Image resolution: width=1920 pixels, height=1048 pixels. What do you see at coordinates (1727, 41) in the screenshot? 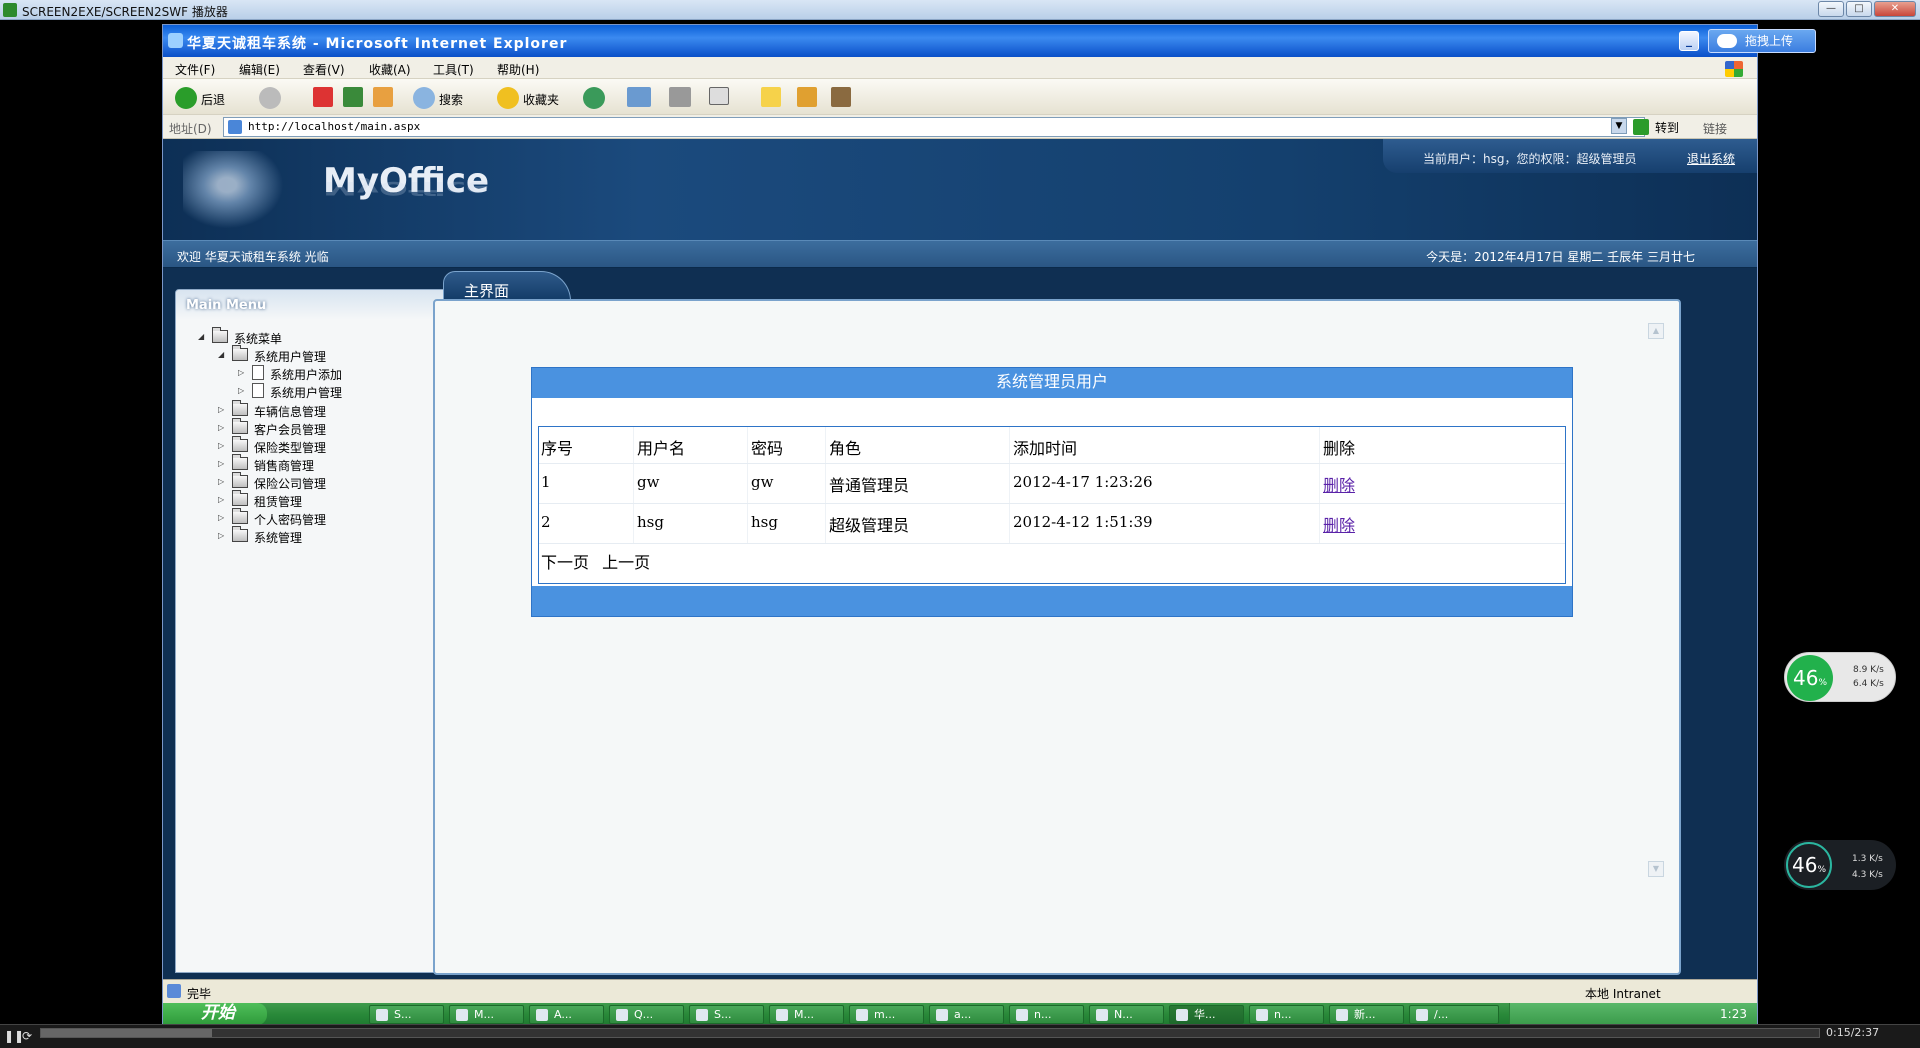
I see `cloud-icon` at bounding box center [1727, 41].